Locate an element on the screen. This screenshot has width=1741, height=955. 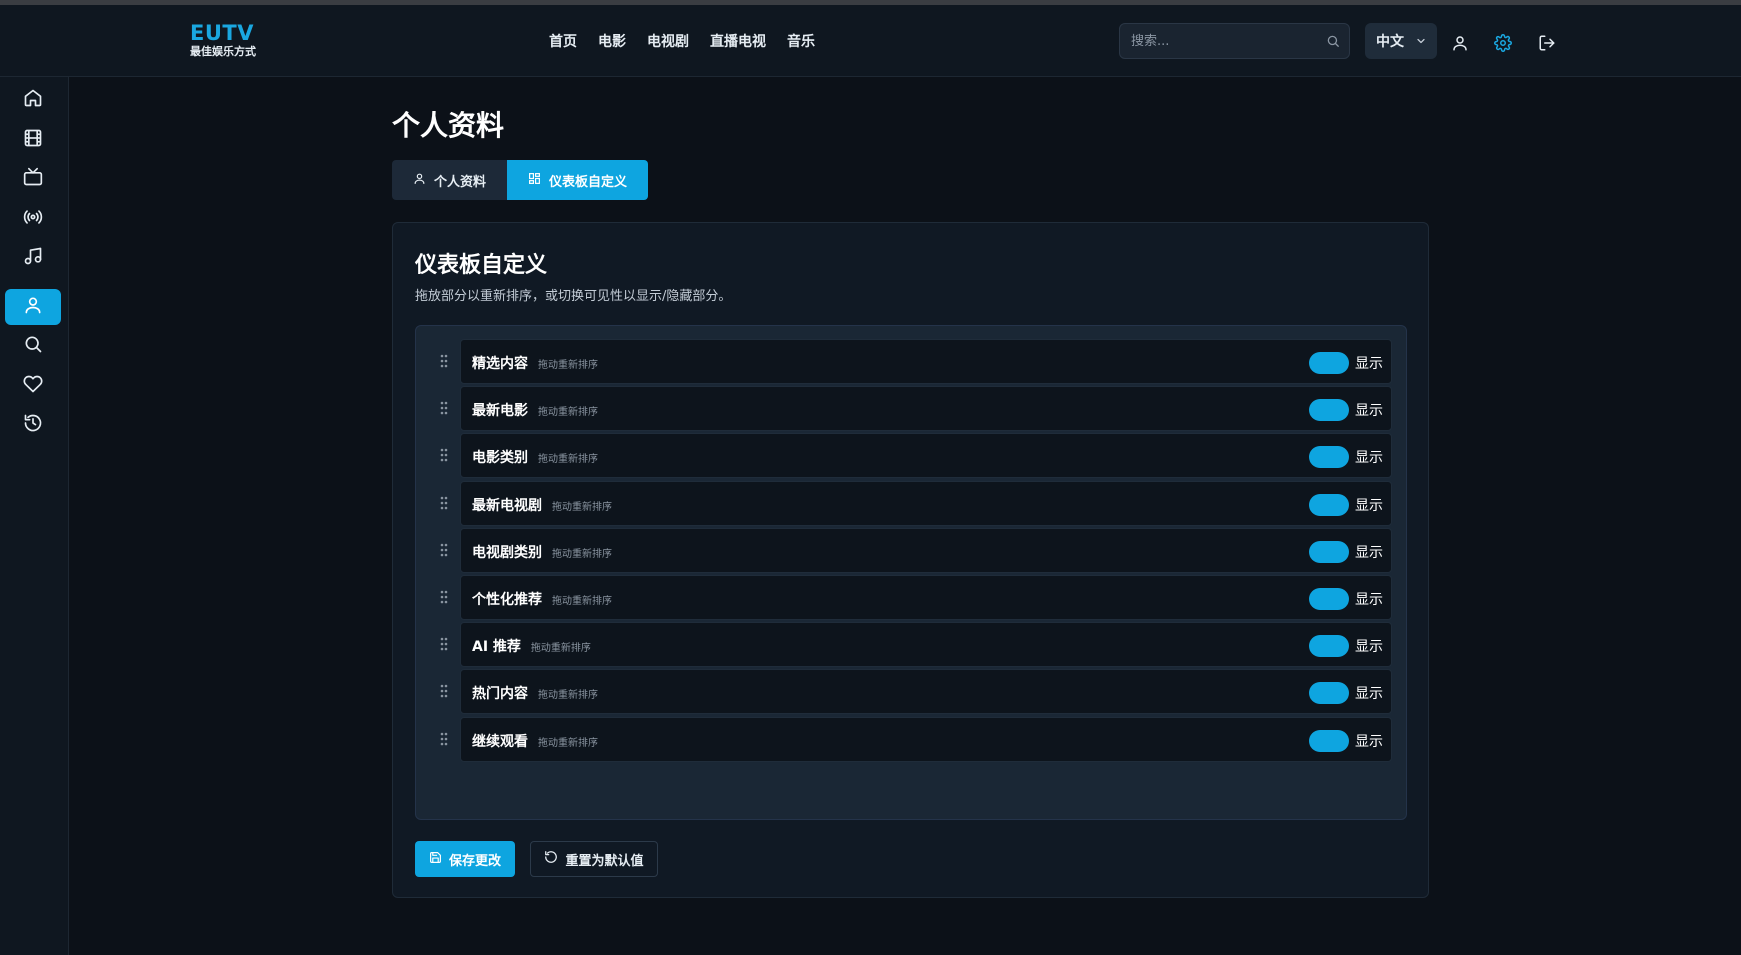
brand-logo: EUTV 最佳娱乐方式 is located at coordinates (223, 40).